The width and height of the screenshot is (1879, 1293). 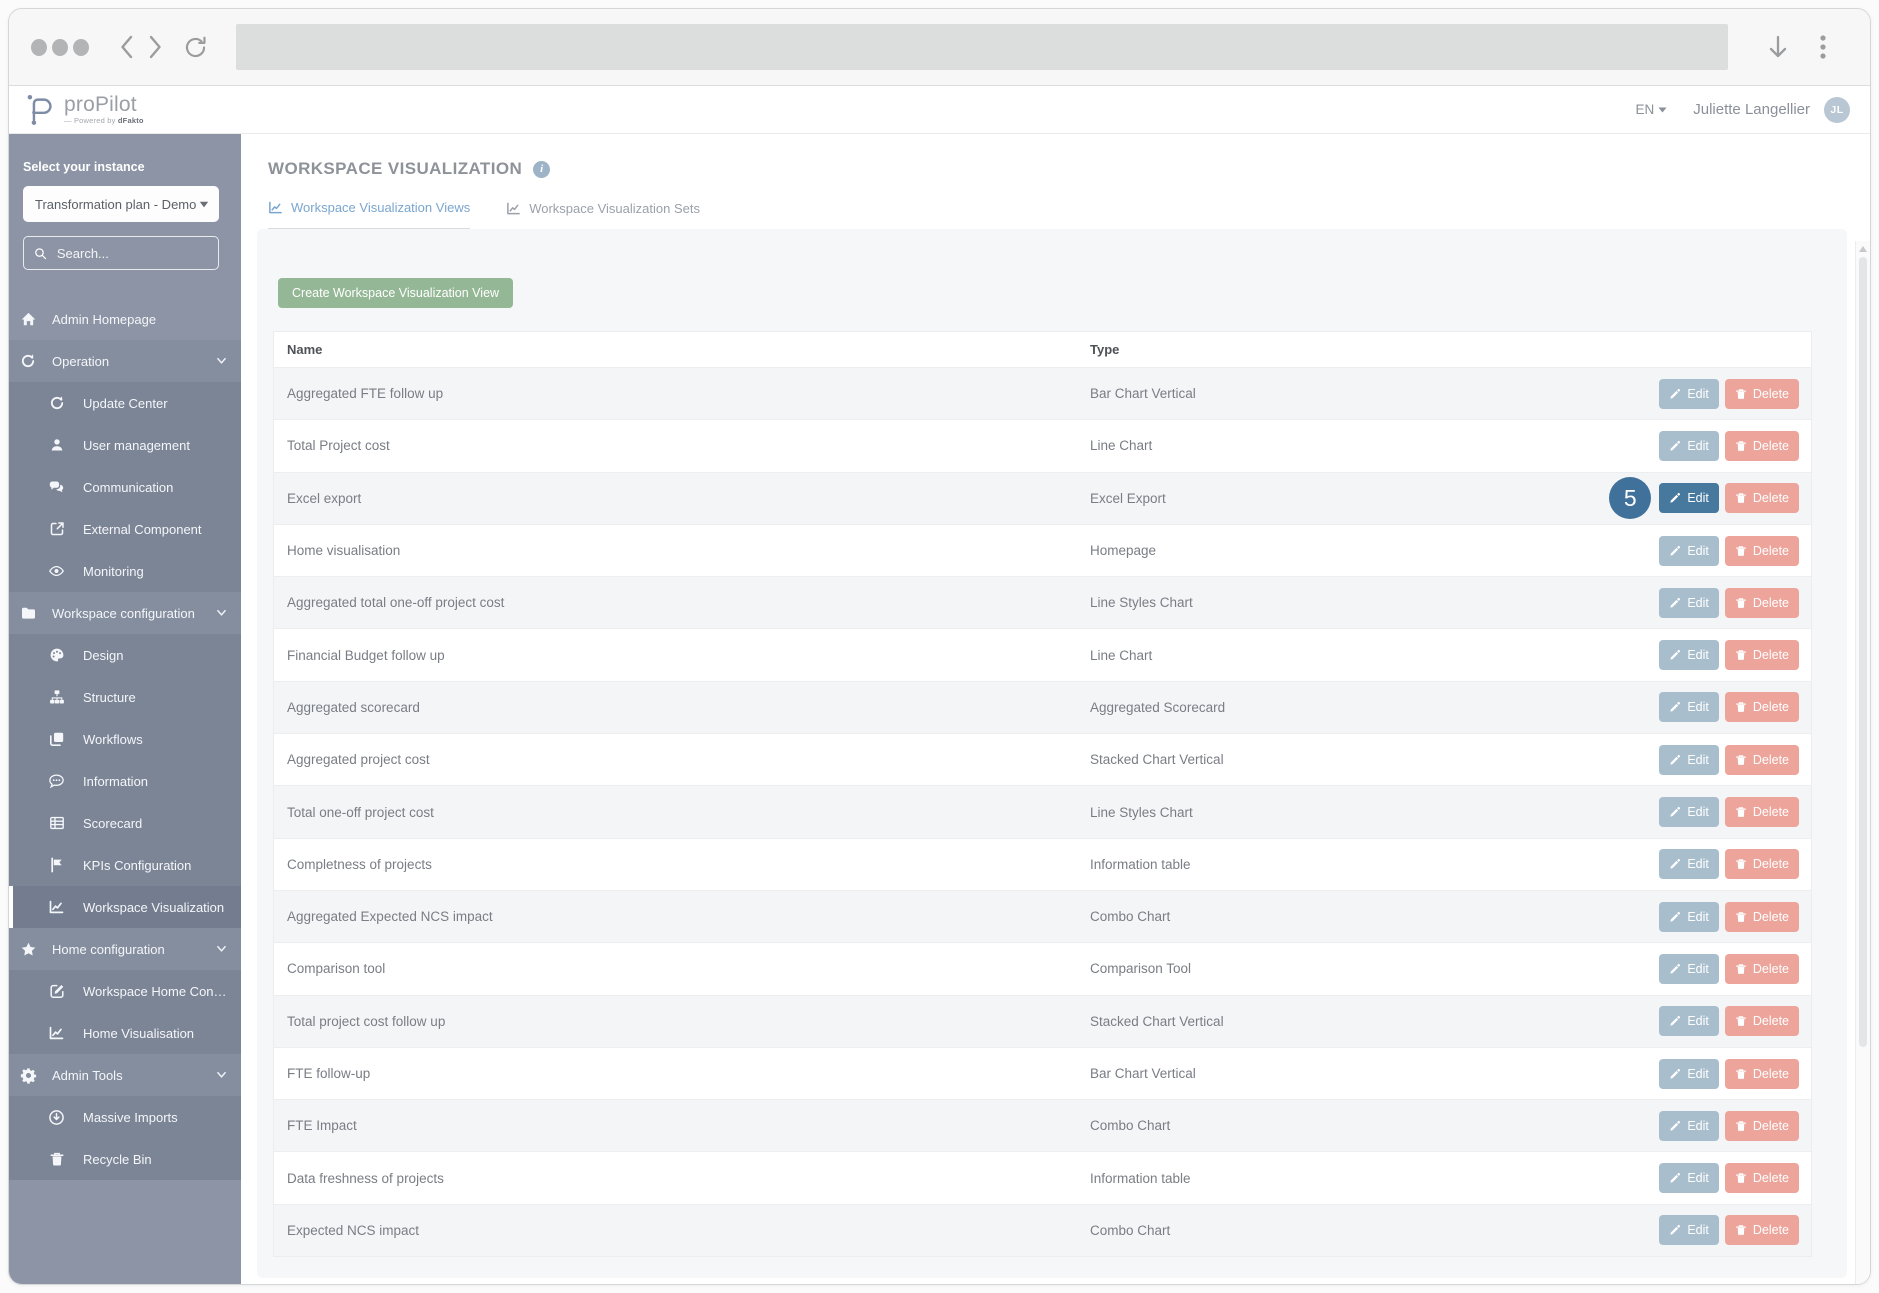 I want to click on sidebar-item-home-configuration: Home configuration, so click(x=125, y=949).